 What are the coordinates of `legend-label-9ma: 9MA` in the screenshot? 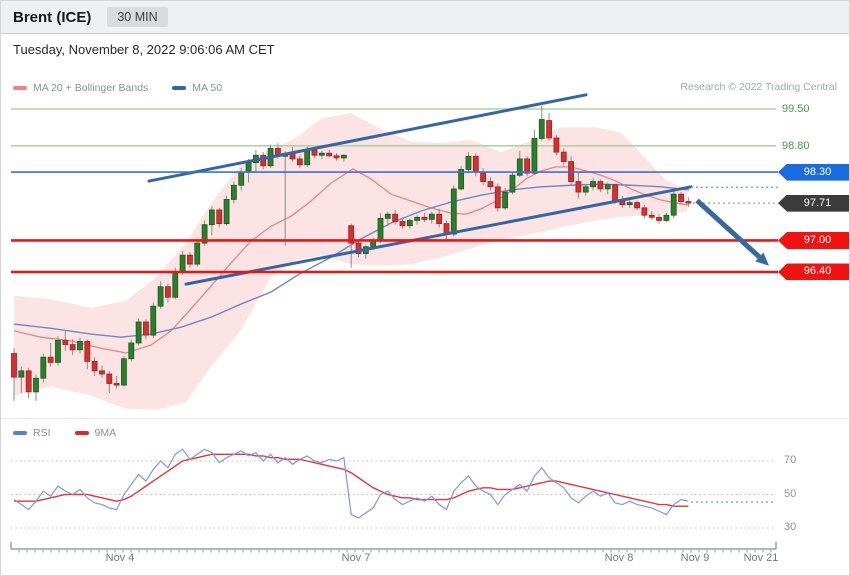 It's located at (105, 433).